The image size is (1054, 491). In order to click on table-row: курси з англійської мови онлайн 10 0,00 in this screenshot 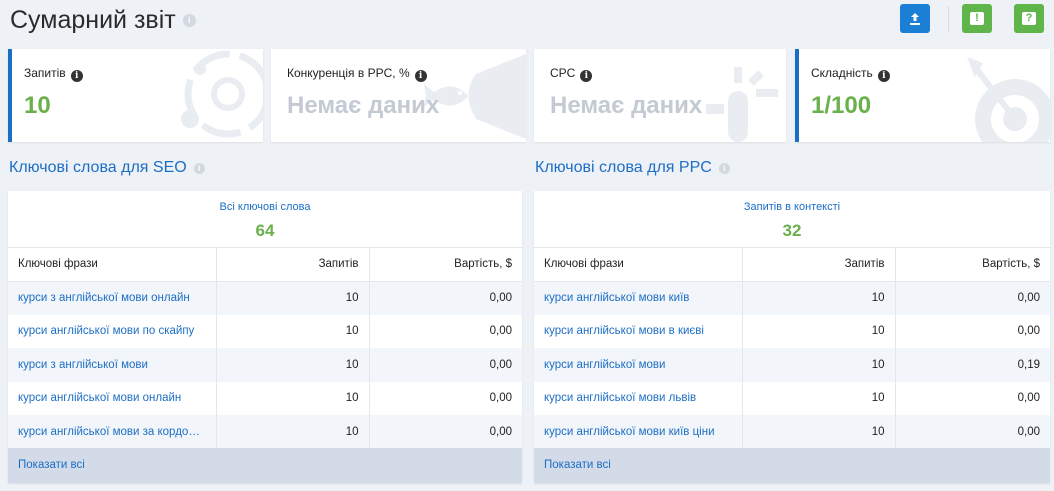, I will do `click(265, 298)`.